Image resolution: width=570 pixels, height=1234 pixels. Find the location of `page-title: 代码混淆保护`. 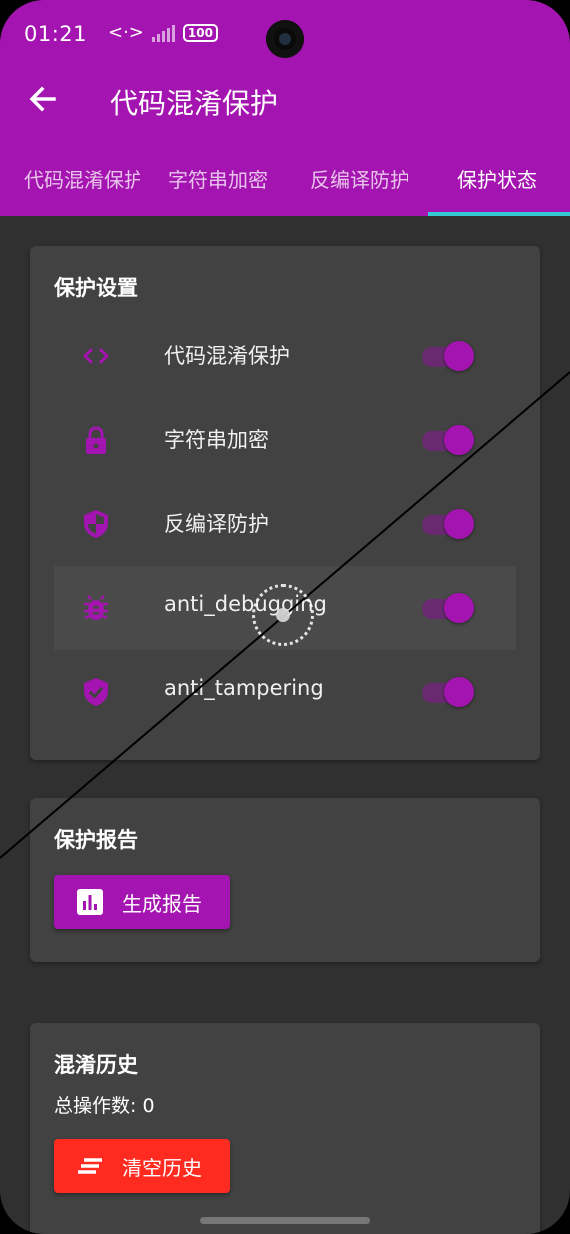

page-title: 代码混淆保护 is located at coordinates (194, 103).